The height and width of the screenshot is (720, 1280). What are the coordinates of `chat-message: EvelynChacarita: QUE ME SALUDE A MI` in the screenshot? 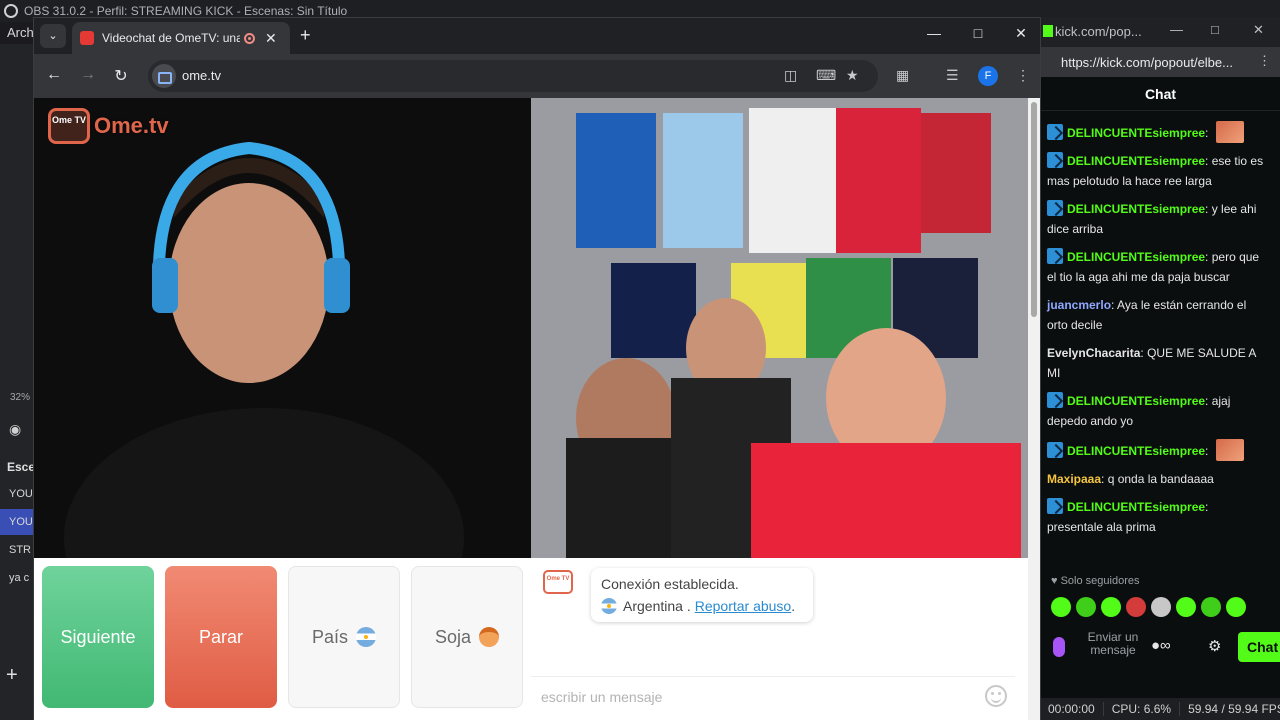 It's located at (1156, 363).